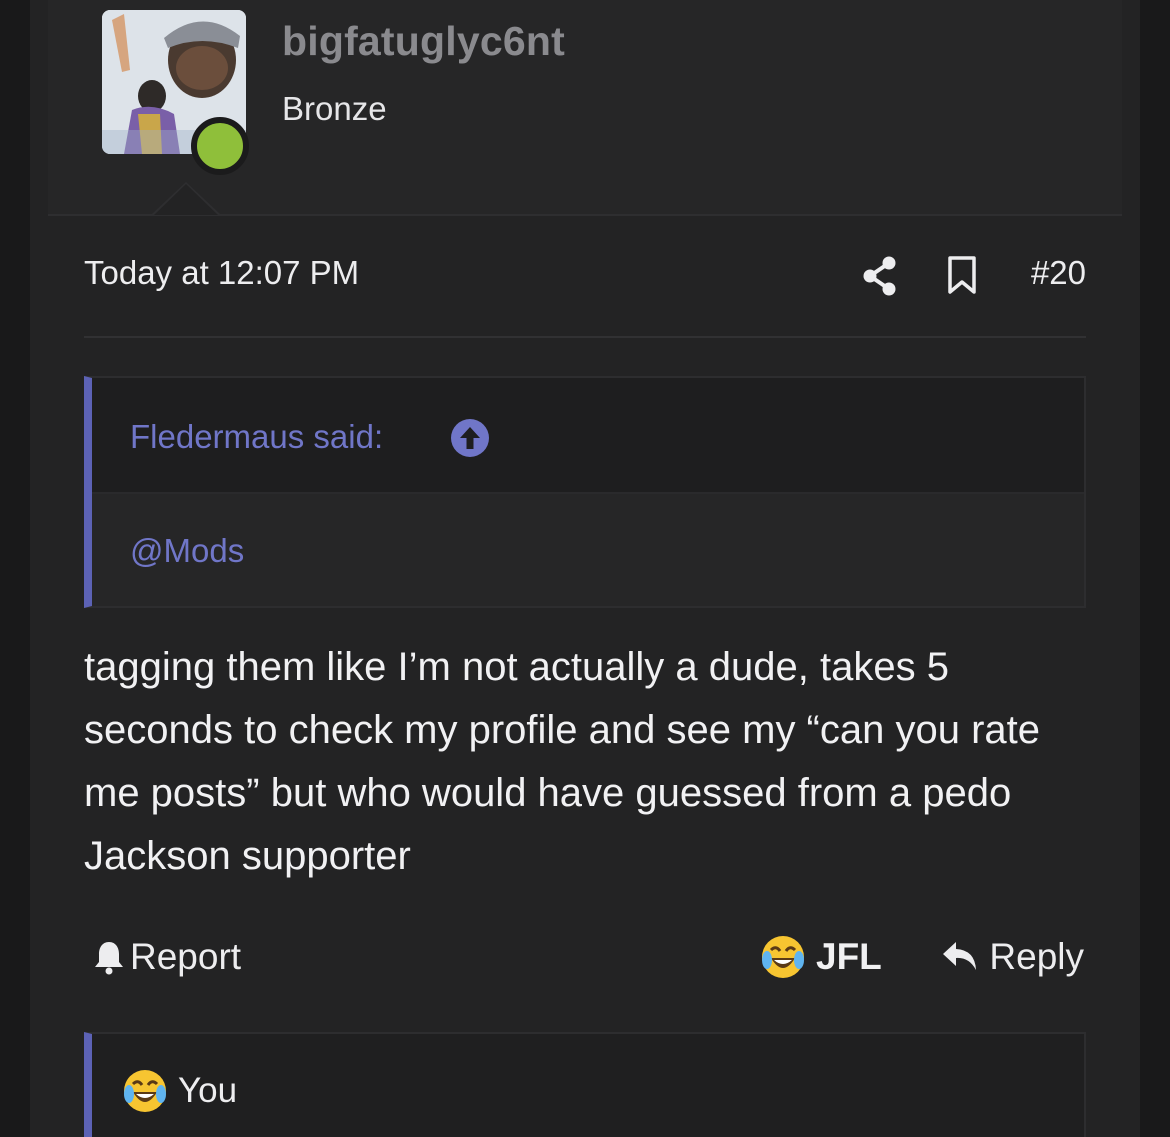  Describe the element at coordinates (220, 146) in the screenshot. I see `online-status-indicator` at that location.